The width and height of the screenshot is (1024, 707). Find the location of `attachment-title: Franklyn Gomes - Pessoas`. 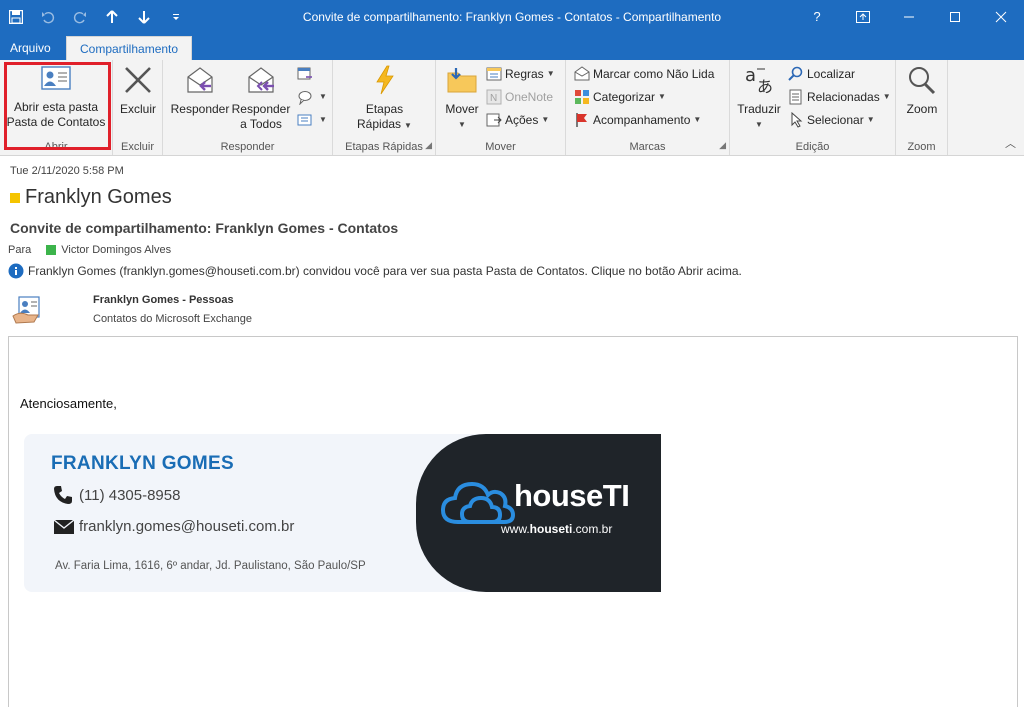

attachment-title: Franklyn Gomes - Pessoas is located at coordinates (163, 300).